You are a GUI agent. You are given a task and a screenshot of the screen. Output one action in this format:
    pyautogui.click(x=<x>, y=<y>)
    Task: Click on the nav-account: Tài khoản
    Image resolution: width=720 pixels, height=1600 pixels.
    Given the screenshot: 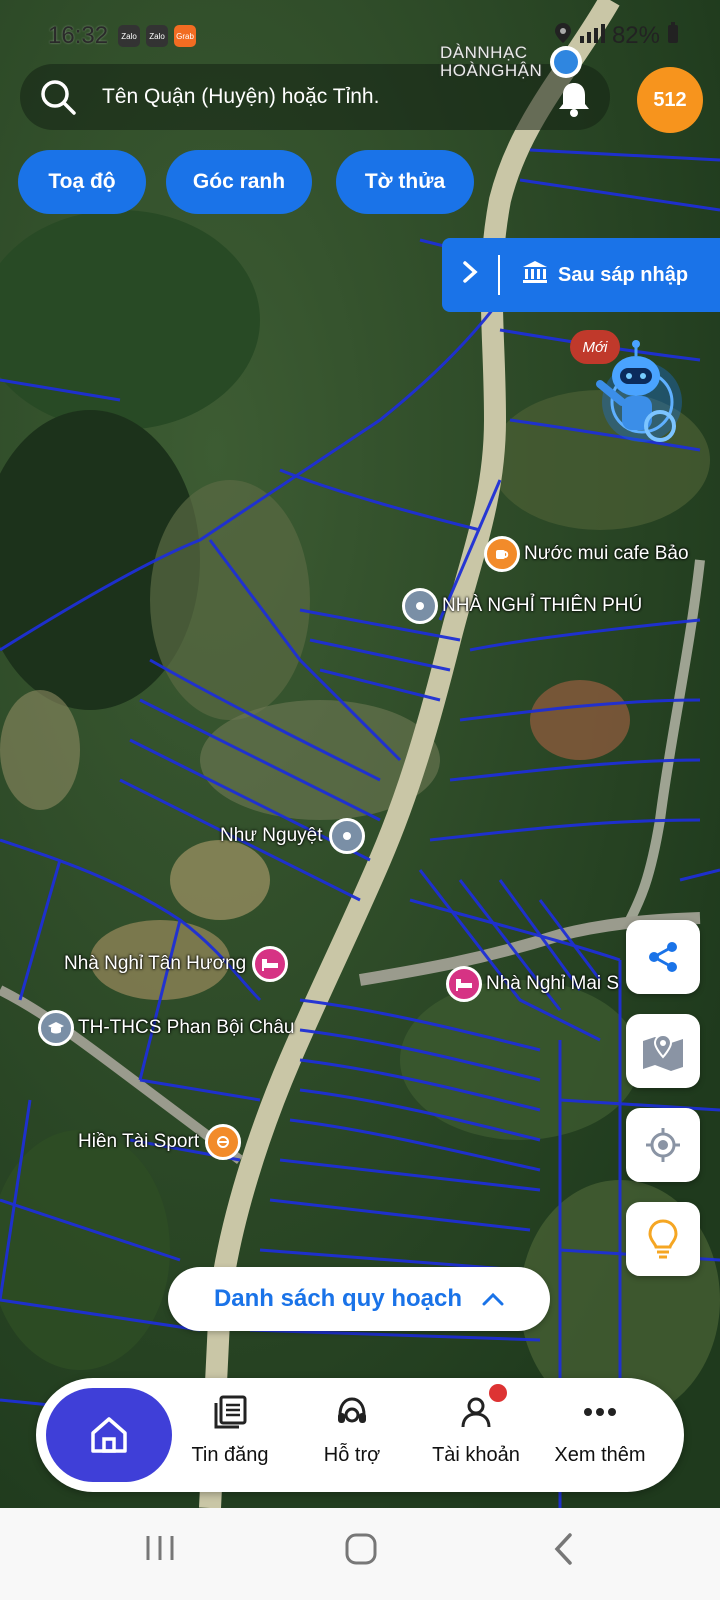 What is the action you would take?
    pyautogui.click(x=476, y=1425)
    